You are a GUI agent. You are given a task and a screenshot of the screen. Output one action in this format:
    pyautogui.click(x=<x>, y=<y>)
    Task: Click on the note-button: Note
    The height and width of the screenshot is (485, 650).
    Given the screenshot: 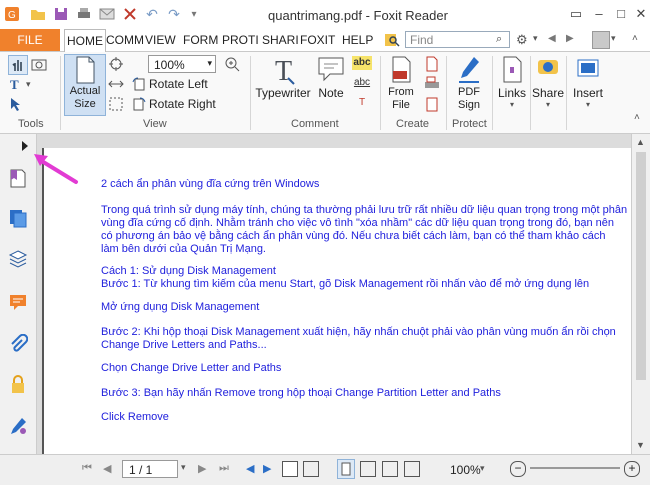 What is the action you would take?
    pyautogui.click(x=331, y=77)
    